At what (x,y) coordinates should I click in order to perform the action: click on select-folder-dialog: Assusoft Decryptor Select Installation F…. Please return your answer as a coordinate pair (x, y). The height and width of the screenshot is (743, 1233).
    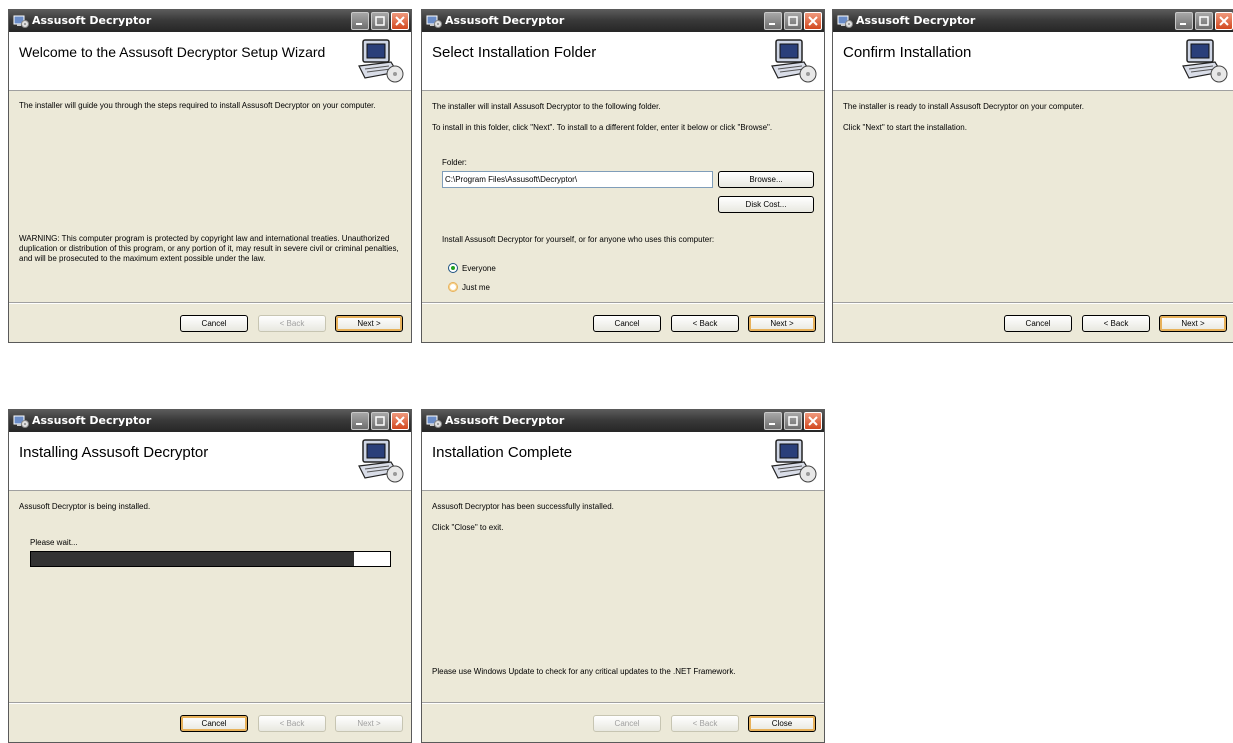
    Looking at the image, I should click on (623, 176).